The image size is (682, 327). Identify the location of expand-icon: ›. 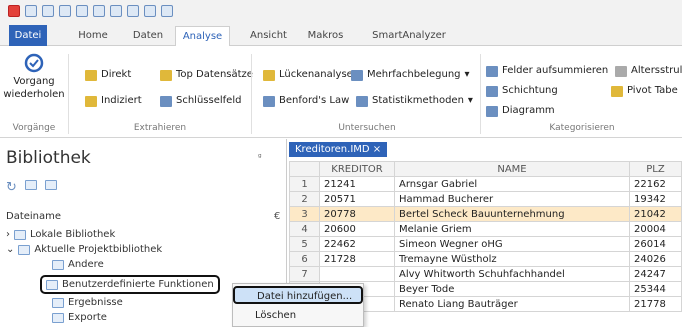
(8, 234).